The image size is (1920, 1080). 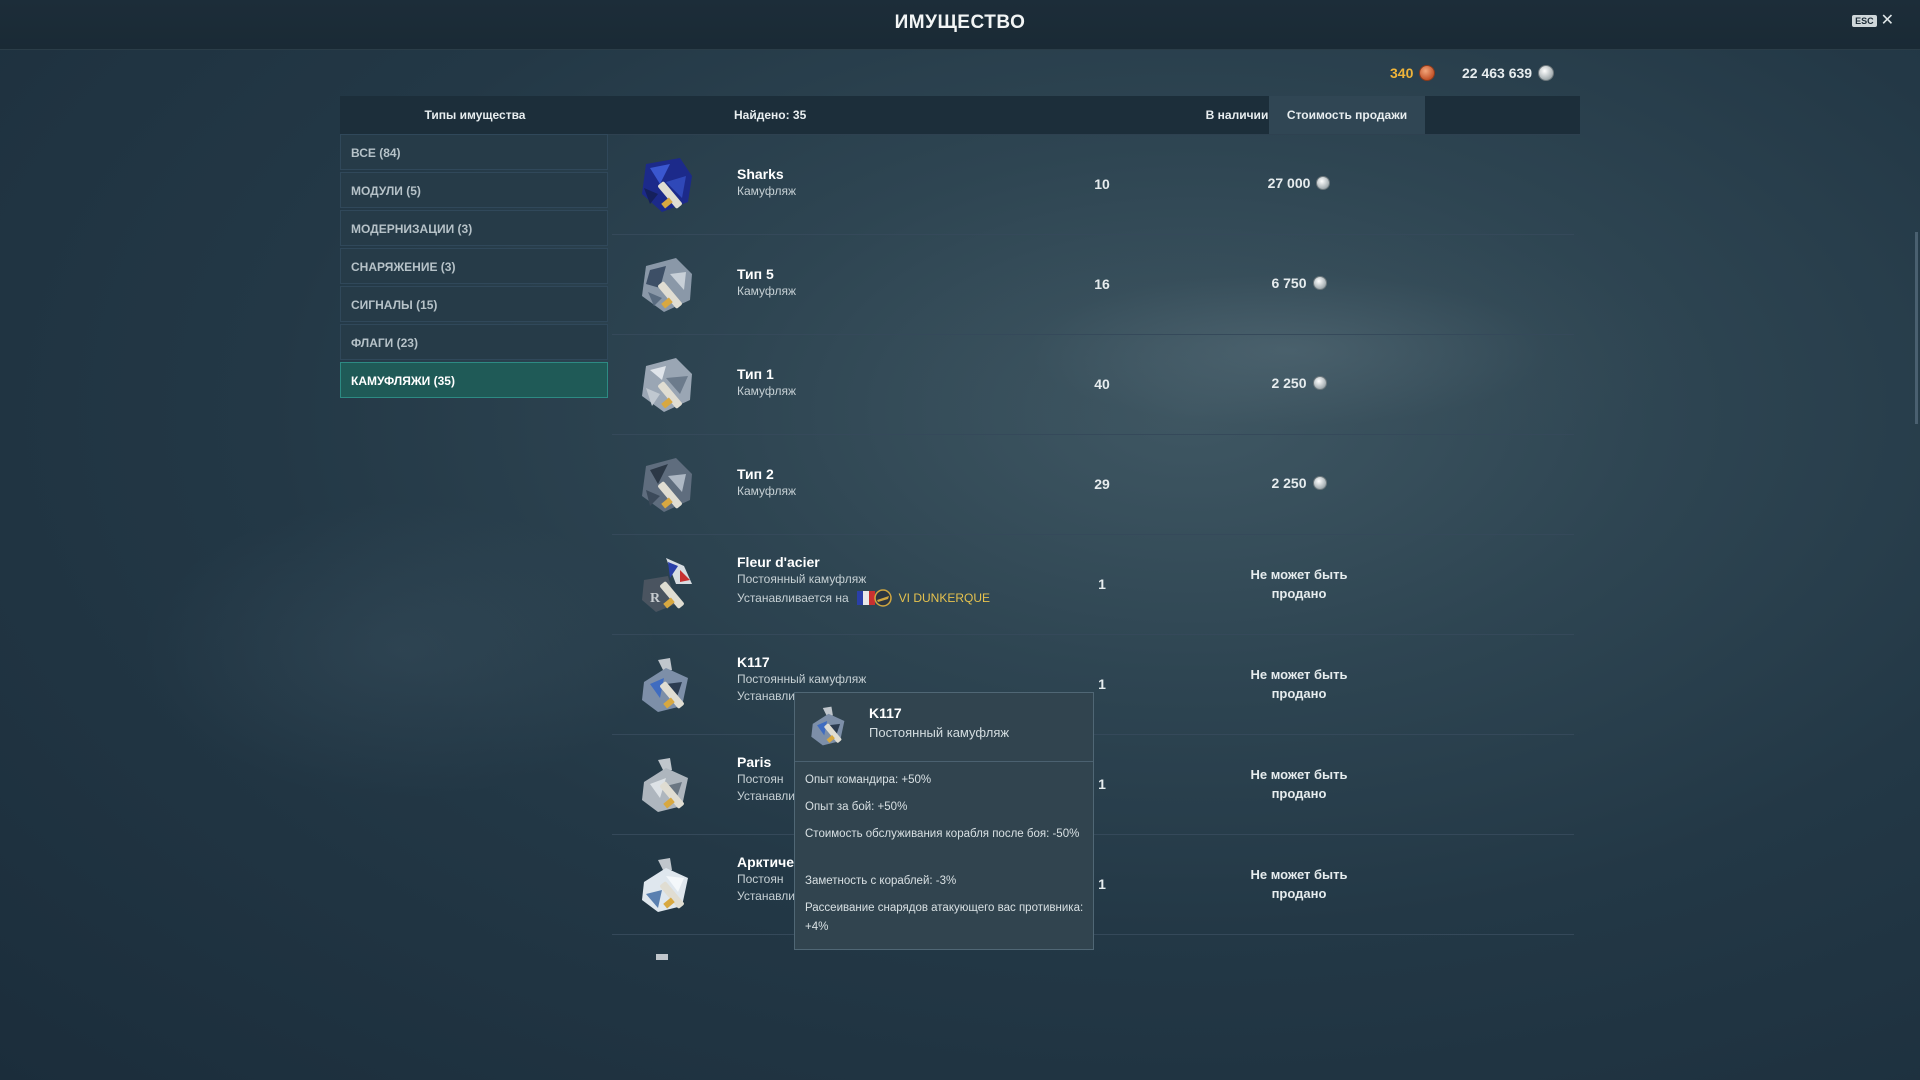 I want to click on camouflage-partial-icon, so click(x=662, y=957).